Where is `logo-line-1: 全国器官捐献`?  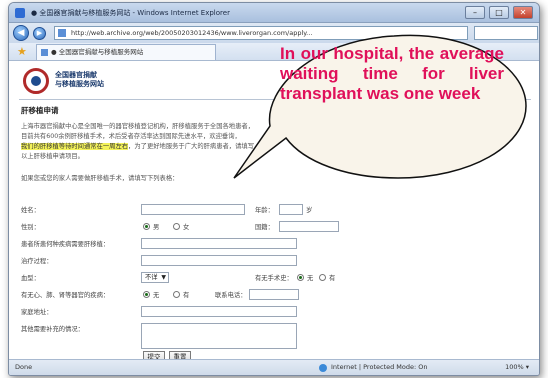
logo-line-1: 全国器官捐献 is located at coordinates (76, 75).